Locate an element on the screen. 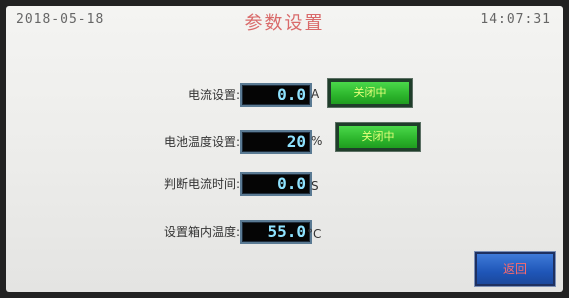 This screenshot has height=298, width=569. current-setting-unit: A is located at coordinates (315, 94).